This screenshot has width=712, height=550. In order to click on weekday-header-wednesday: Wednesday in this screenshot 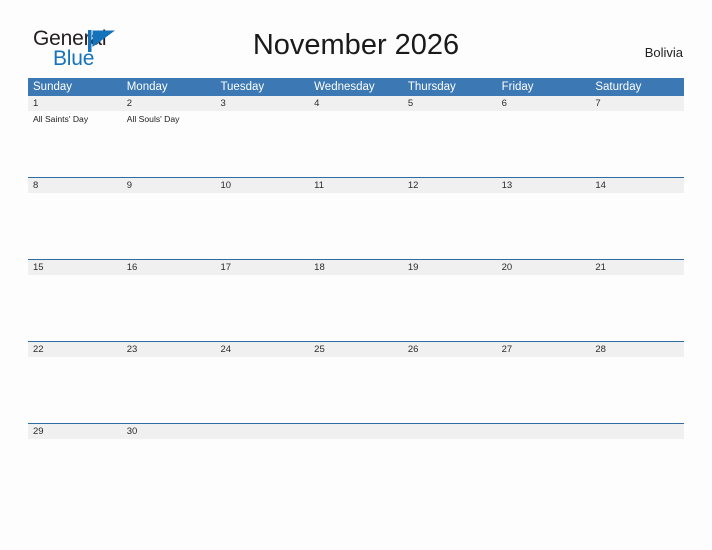, I will do `click(344, 87)`.